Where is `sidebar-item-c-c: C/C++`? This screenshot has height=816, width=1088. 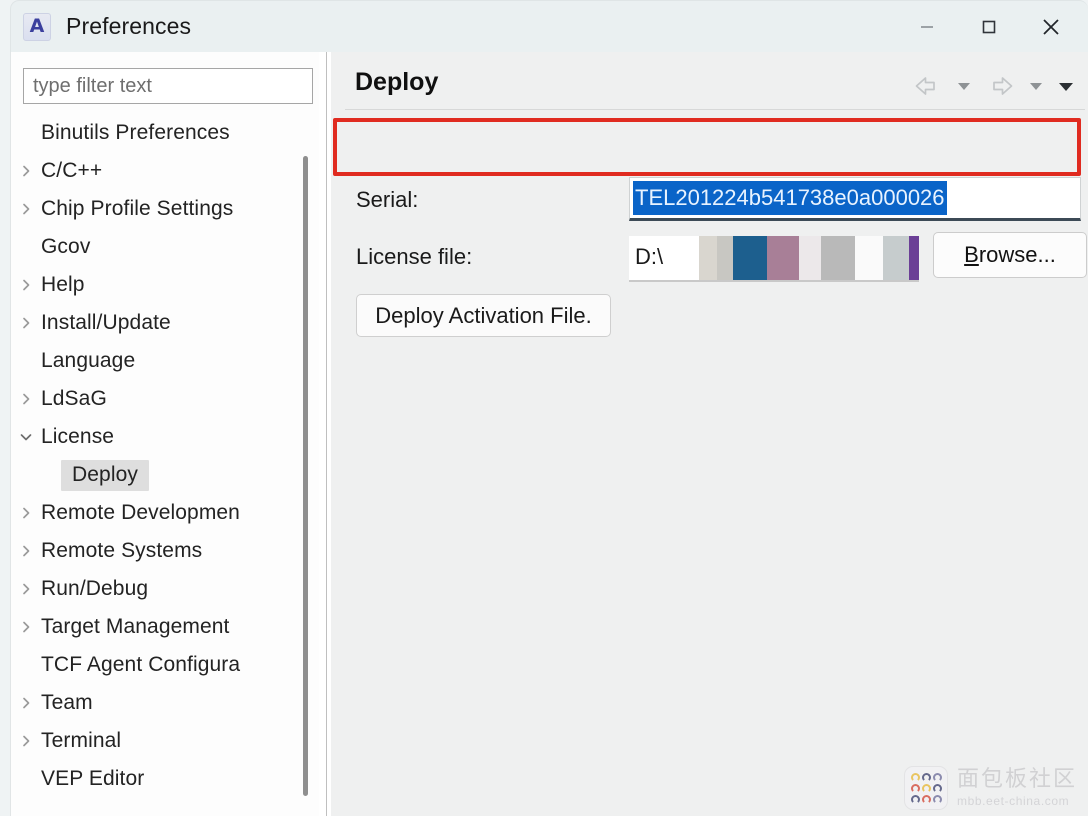 sidebar-item-c-c: C/C++ is located at coordinates (165, 171).